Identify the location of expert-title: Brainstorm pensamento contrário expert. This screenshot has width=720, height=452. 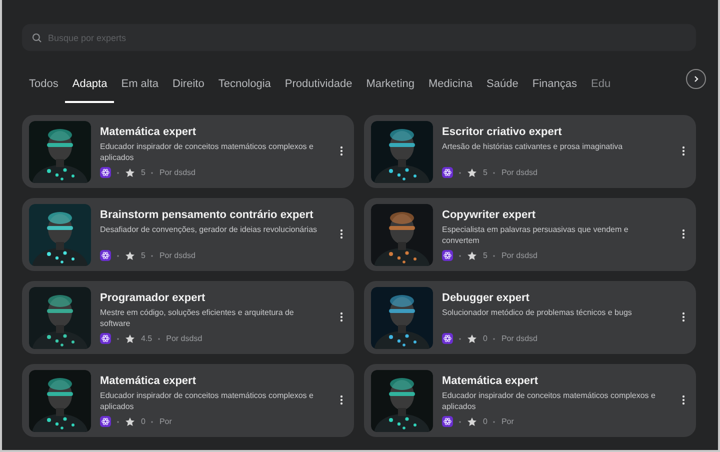
(207, 215).